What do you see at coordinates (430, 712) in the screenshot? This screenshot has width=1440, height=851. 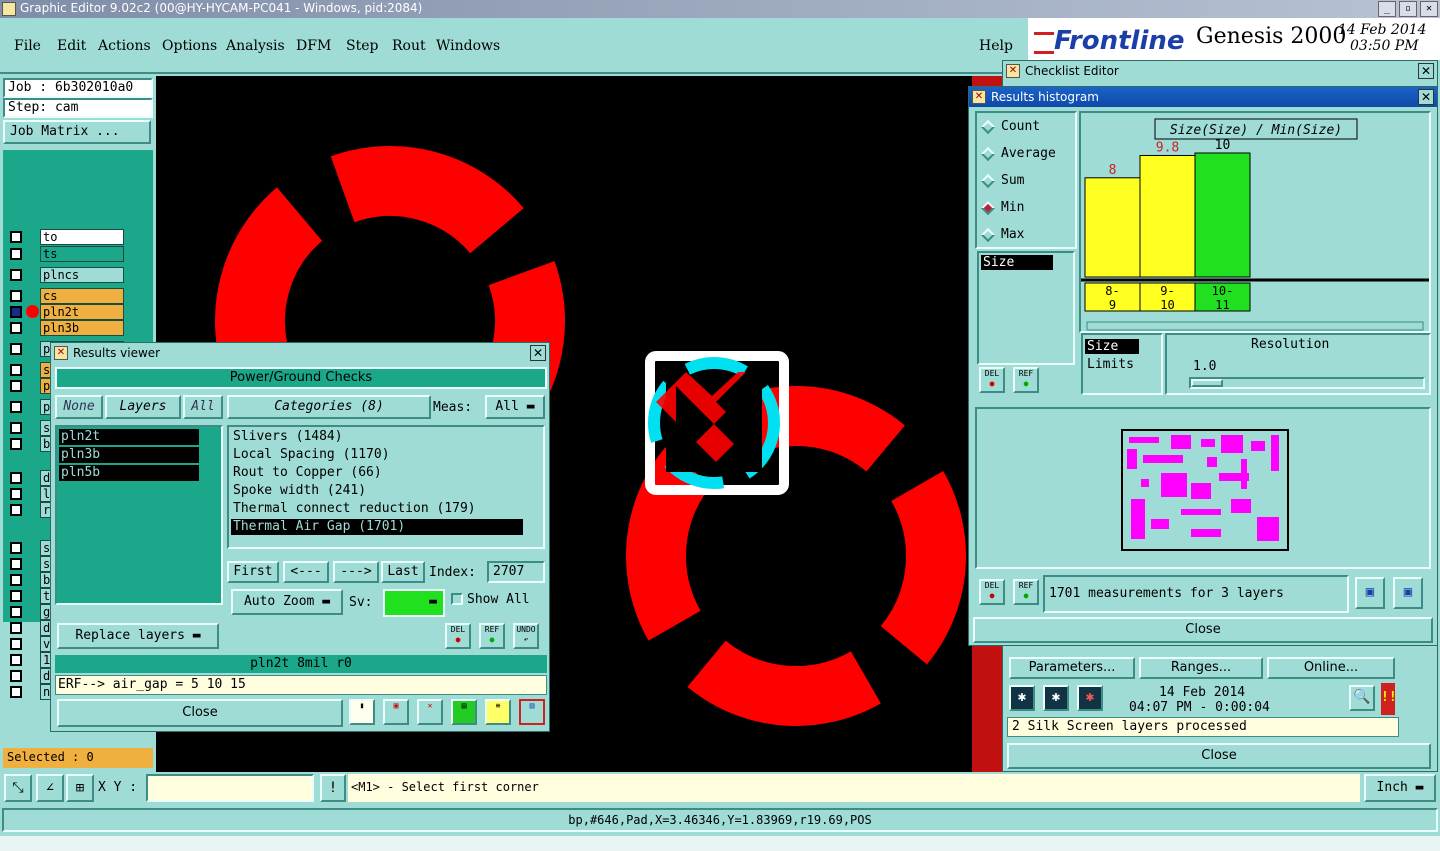 I see `delete-report-icon: ✕` at bounding box center [430, 712].